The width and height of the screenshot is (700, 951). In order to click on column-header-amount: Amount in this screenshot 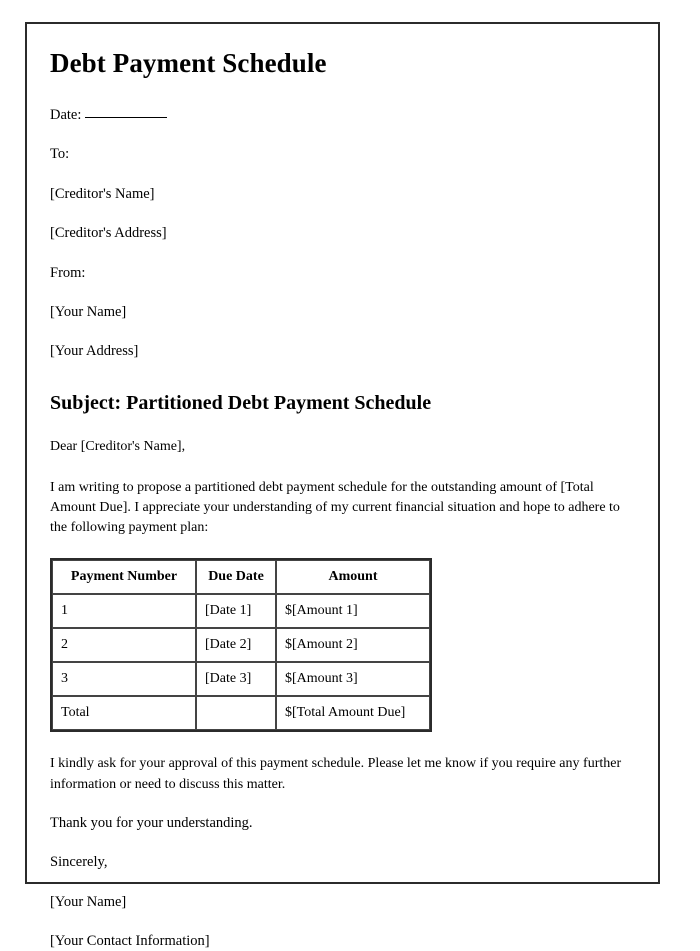, I will do `click(353, 577)`.